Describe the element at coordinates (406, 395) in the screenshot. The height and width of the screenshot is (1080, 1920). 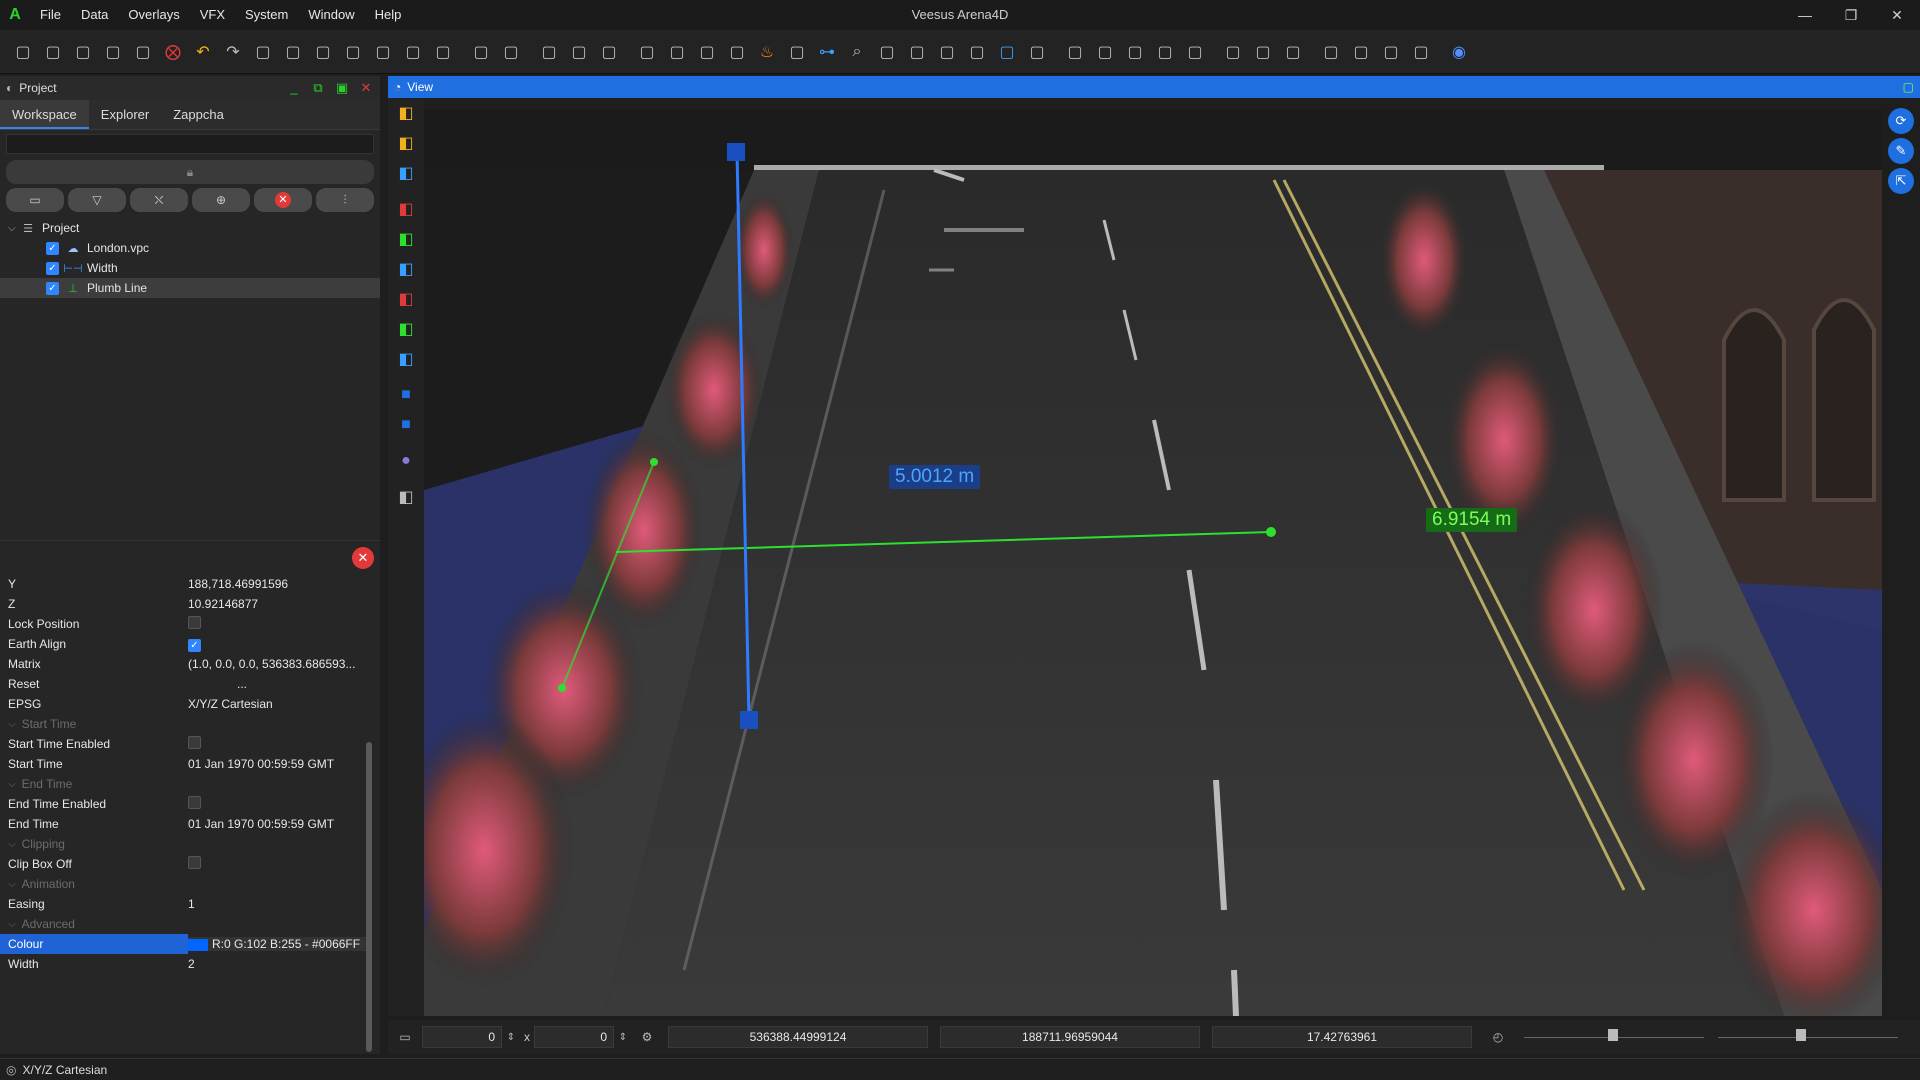
I see `horizontal-panel-icon: ■` at that location.